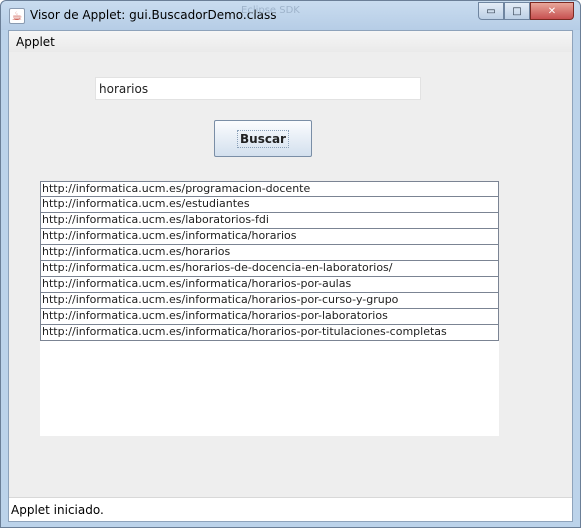 The height and width of the screenshot is (528, 581). What do you see at coordinates (35, 42) in the screenshot?
I see `menu-applet: Applet` at bounding box center [35, 42].